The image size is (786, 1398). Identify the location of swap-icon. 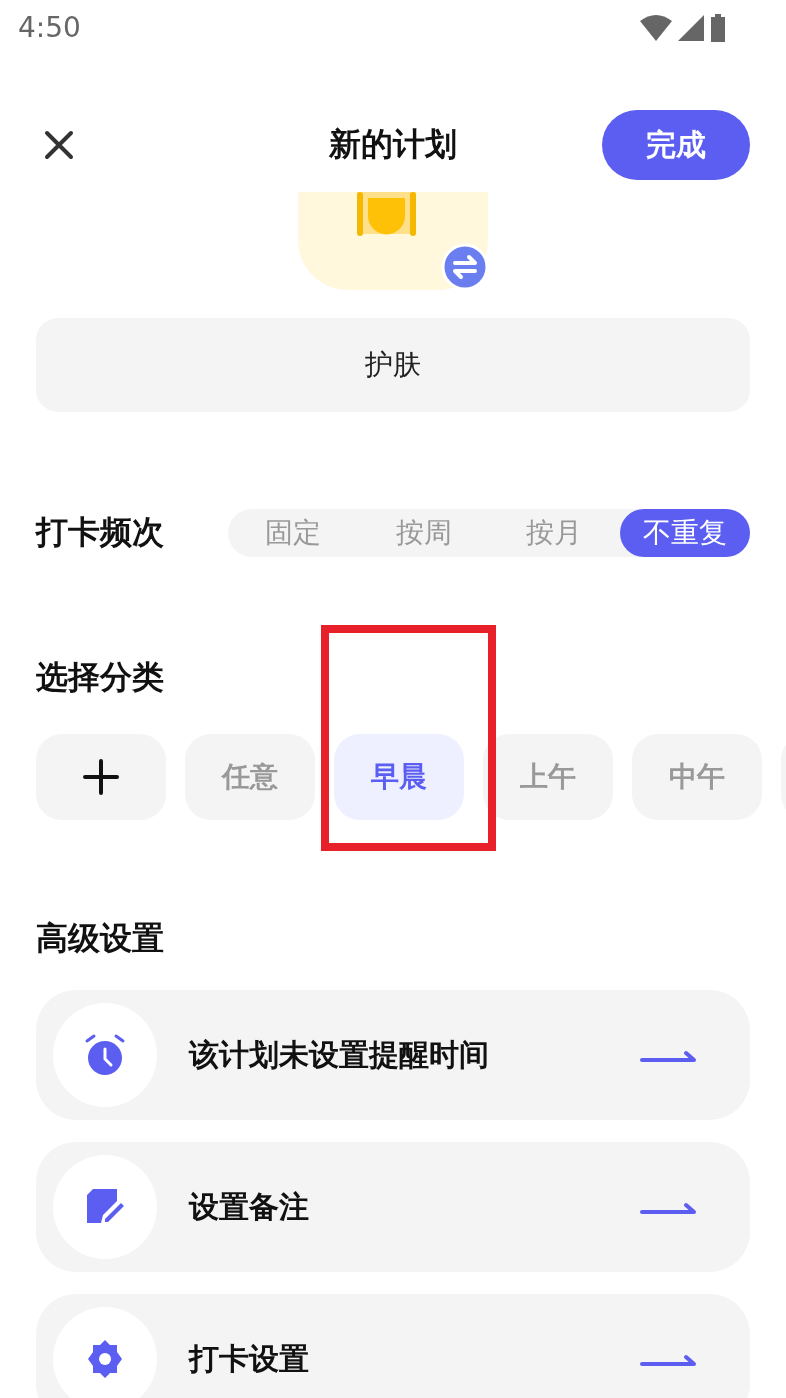
(465, 267).